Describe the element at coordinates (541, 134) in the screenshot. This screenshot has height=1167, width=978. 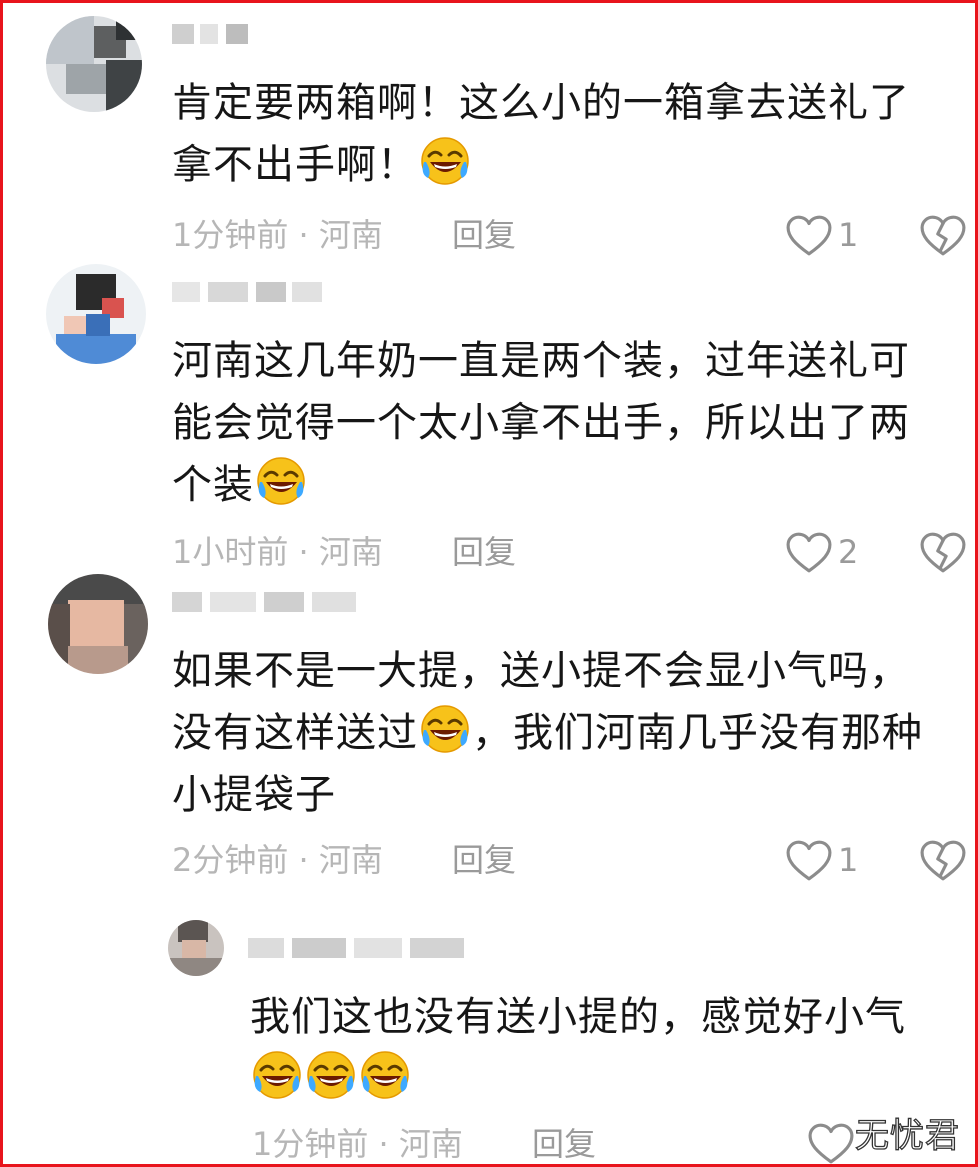
I see `comment-text: 肯定要两箱啊！这么小的一箱拿去送礼了 拿不出手啊！` at that location.